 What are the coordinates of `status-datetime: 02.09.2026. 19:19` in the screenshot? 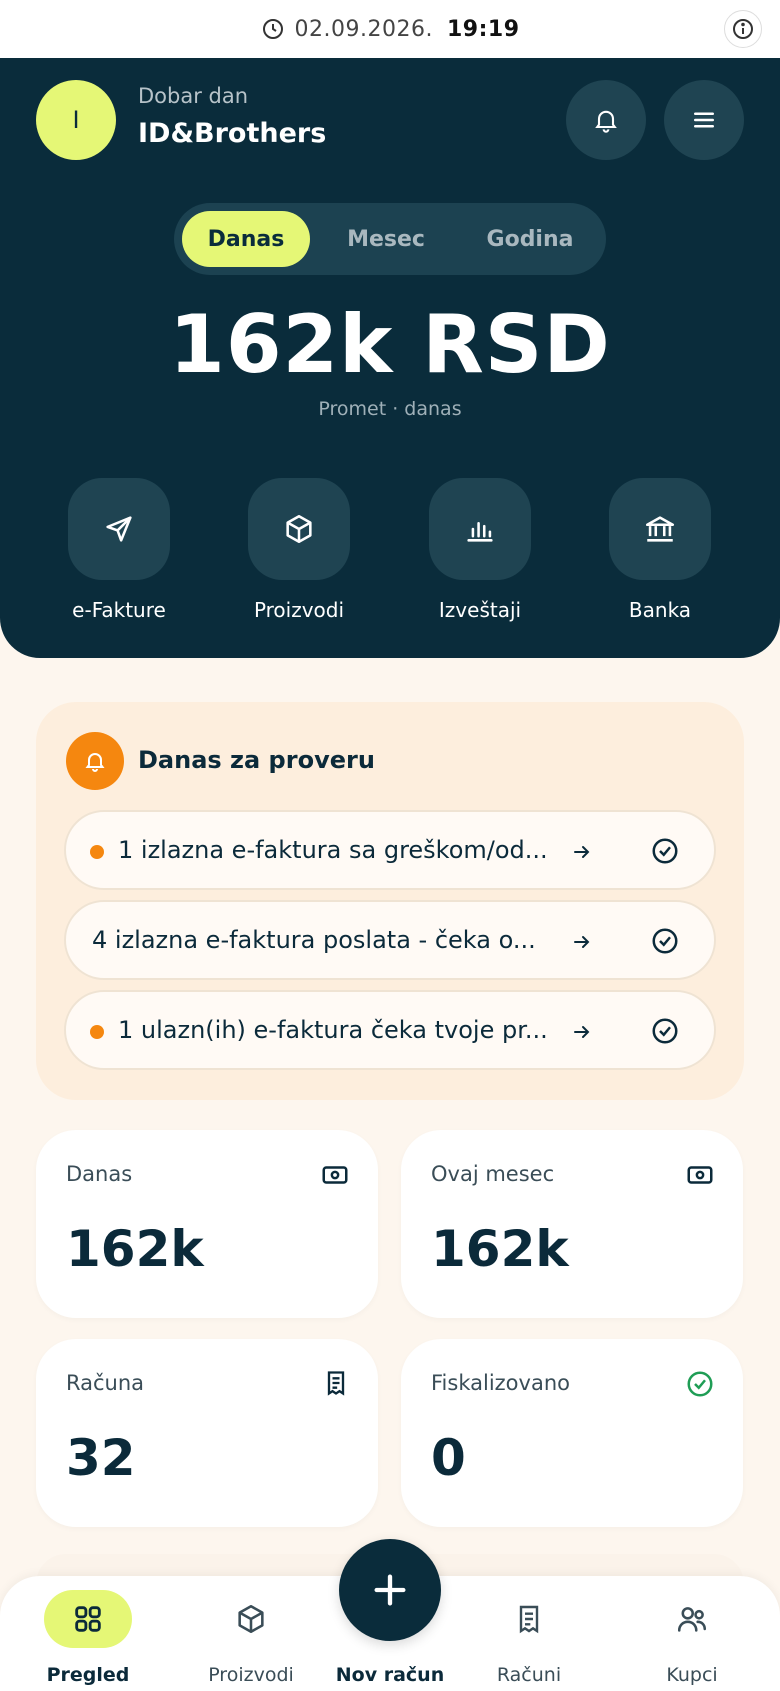 It's located at (390, 29).